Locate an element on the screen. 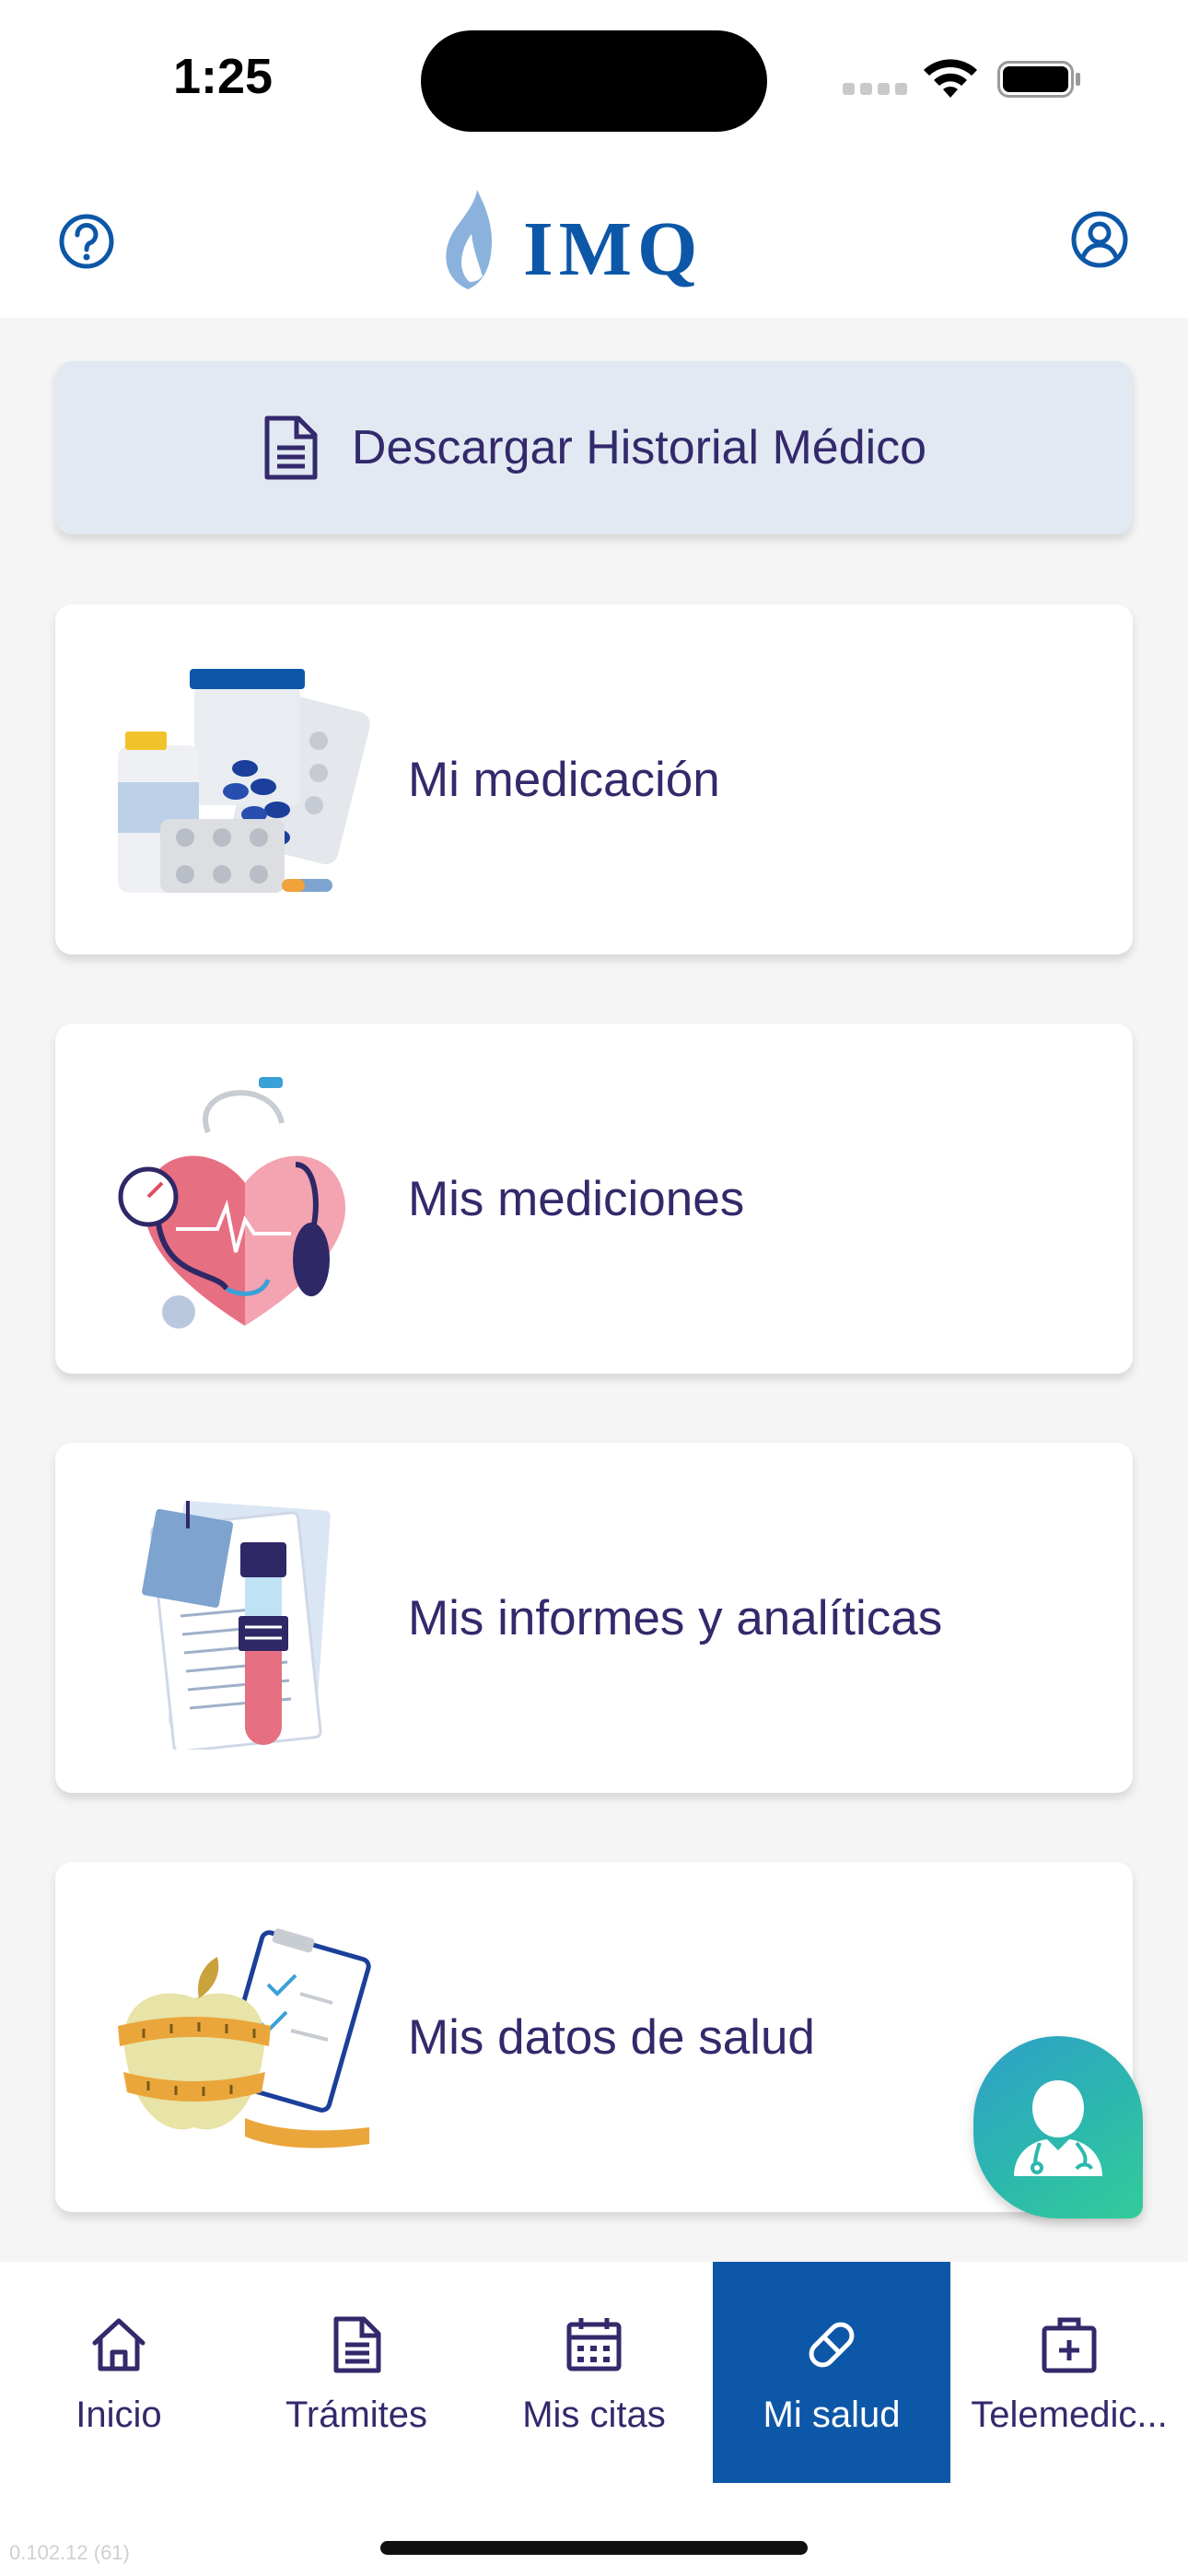 The width and height of the screenshot is (1188, 2576). card-my-health-data: Mis datos de salud is located at coordinates (594, 2037).